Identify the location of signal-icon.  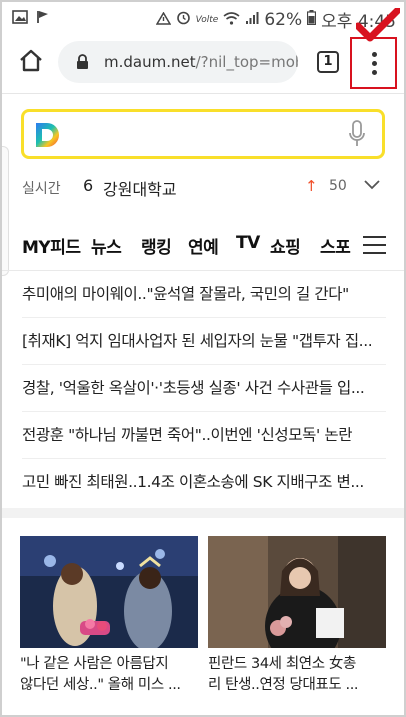
(252, 19).